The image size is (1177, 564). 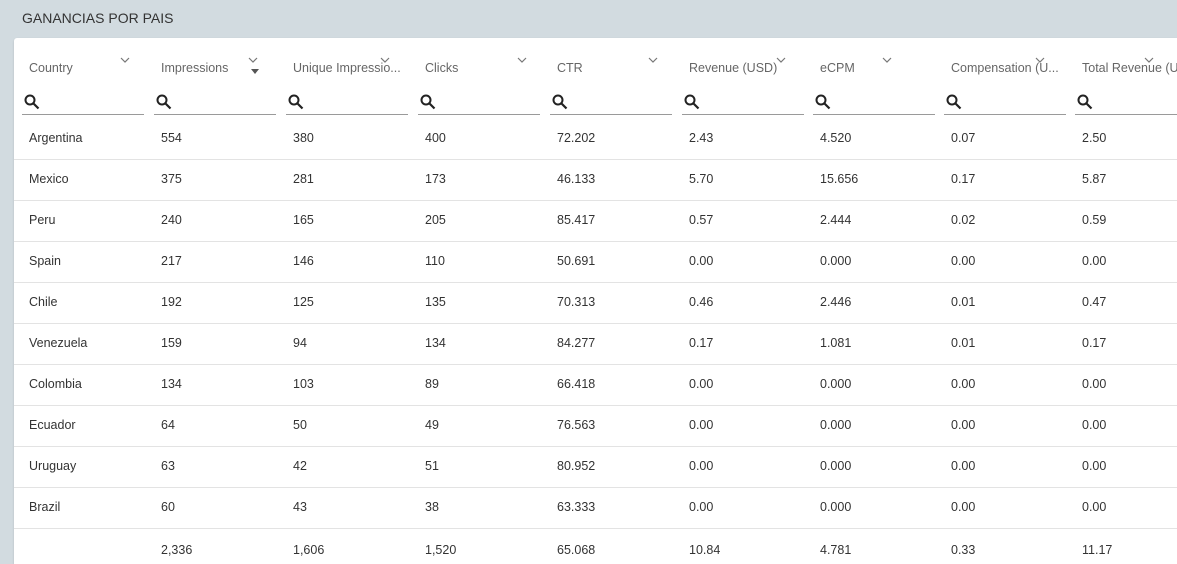 What do you see at coordinates (177, 550) in the screenshot?
I see `total-impressions: 2,336` at bounding box center [177, 550].